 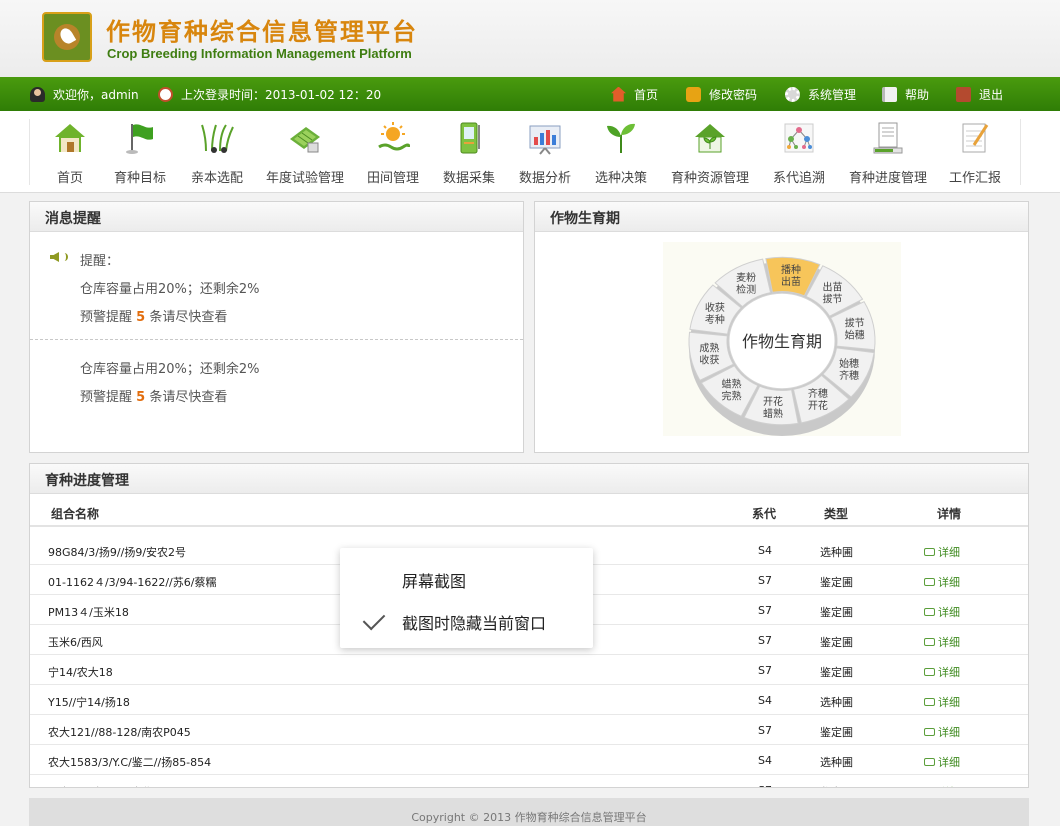 What do you see at coordinates (434, 581) in the screenshot?
I see `menu-item-label: 屏幕截图` at bounding box center [434, 581].